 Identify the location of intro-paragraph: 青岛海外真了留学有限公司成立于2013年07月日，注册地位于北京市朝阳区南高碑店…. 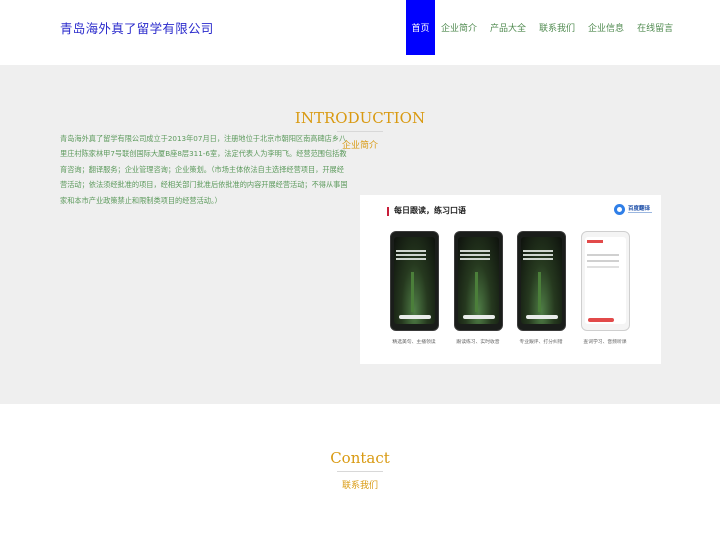
(204, 169).